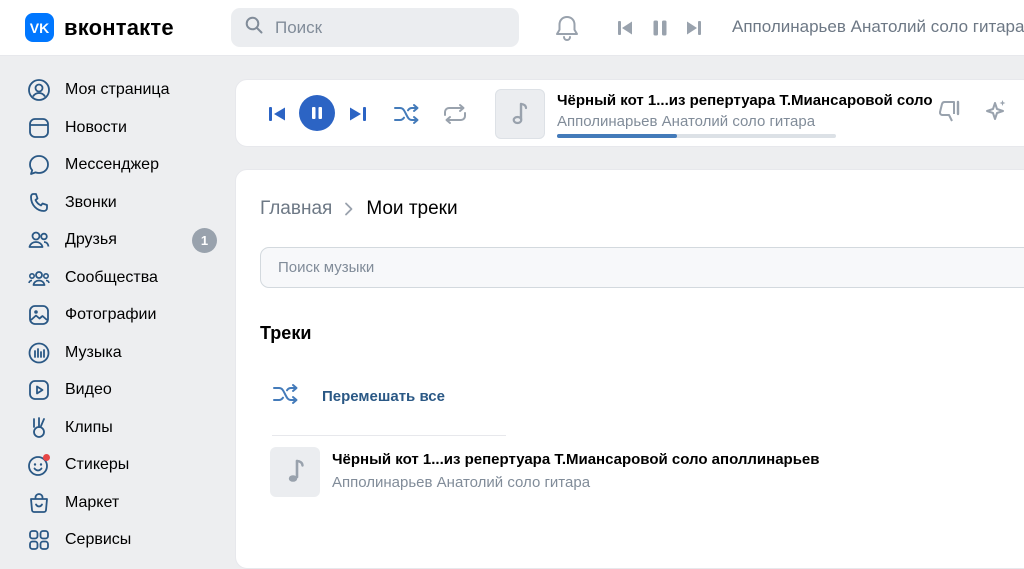  I want to click on sidebar-item-label: Мессенджер, so click(112, 164).